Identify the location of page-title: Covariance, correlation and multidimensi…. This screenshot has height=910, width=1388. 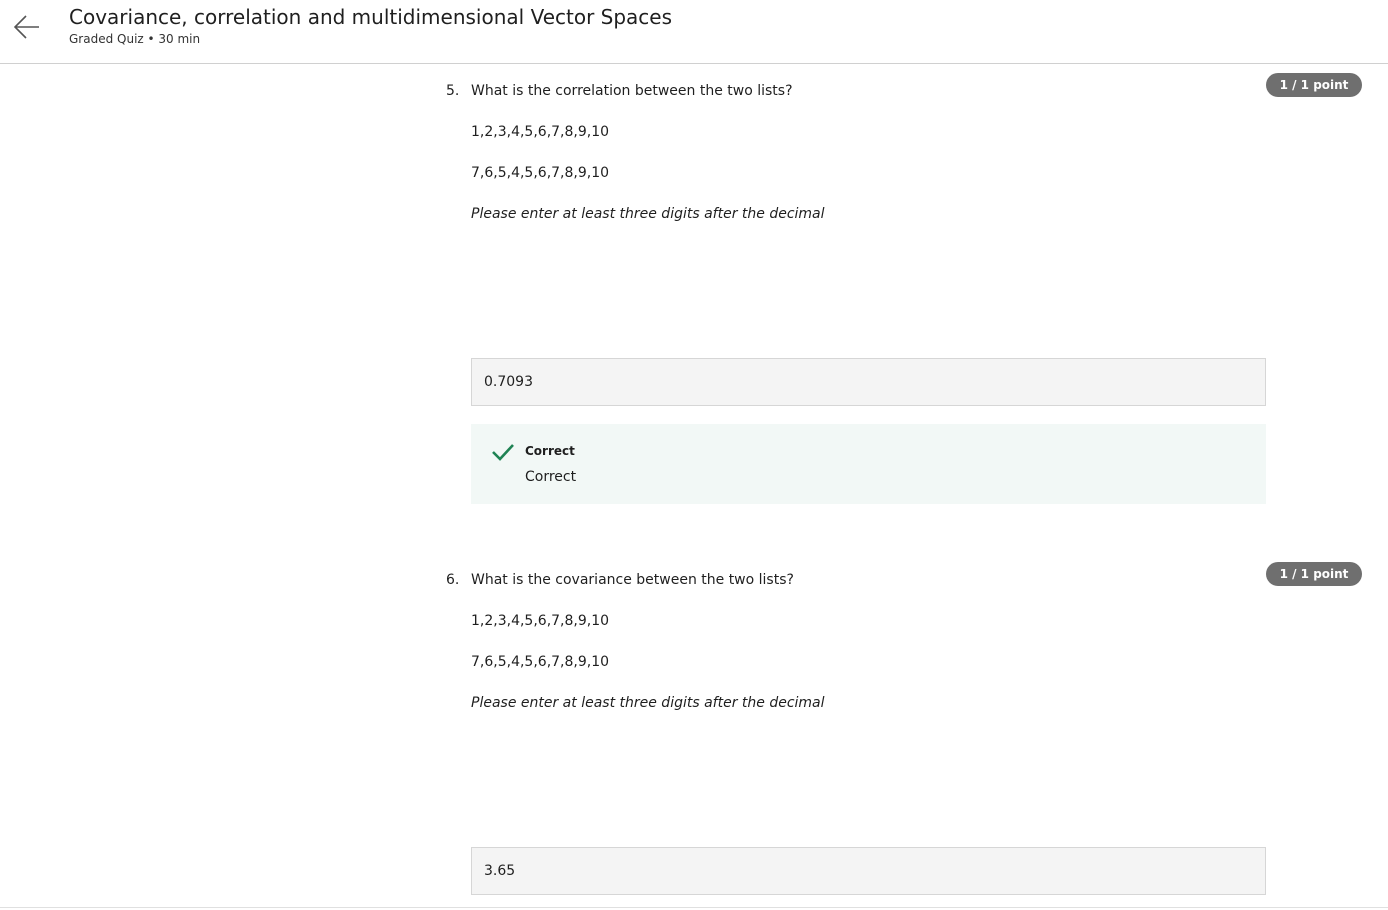
(371, 17).